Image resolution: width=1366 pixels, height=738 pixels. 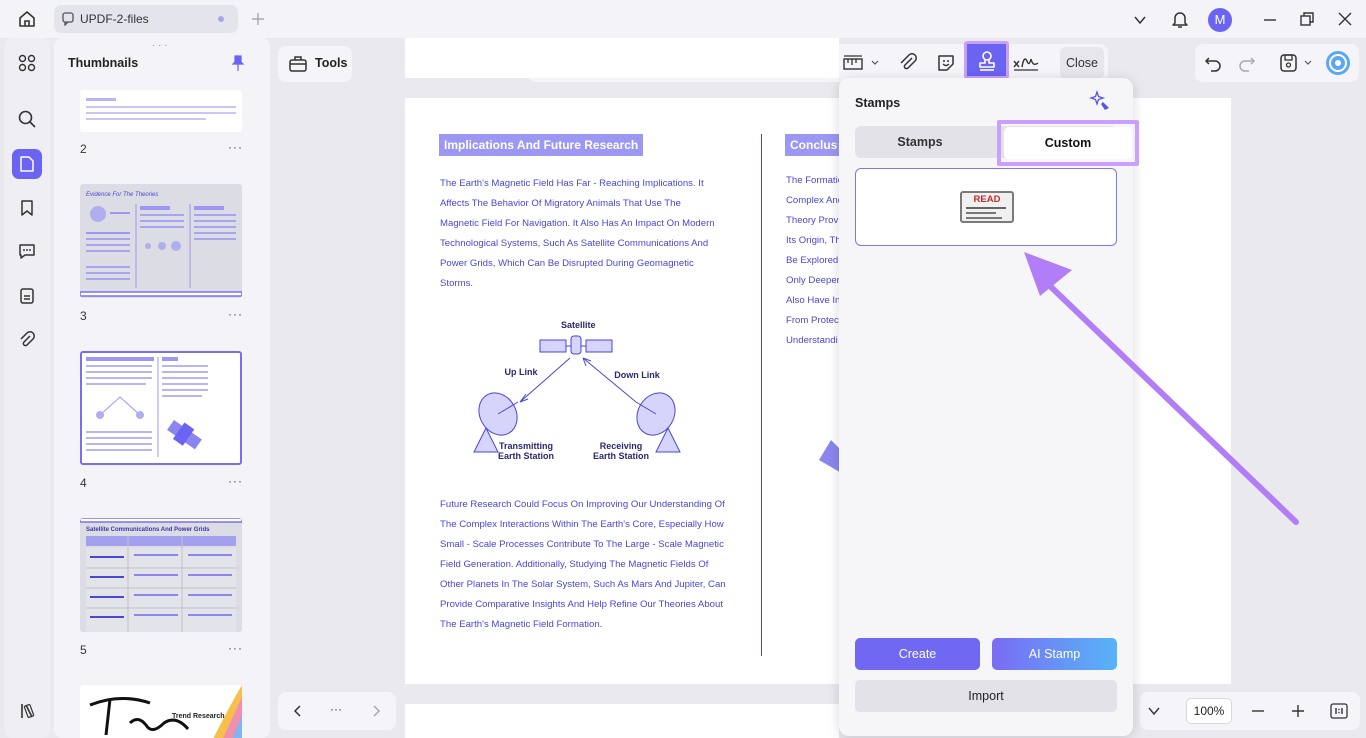 I want to click on tools-button: Tools, so click(x=315, y=64).